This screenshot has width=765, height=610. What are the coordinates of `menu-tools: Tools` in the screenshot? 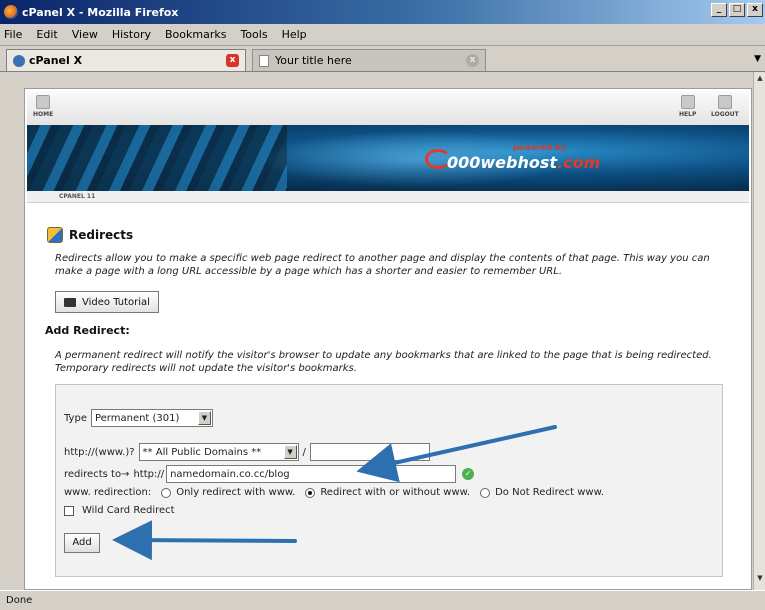 It's located at (253, 34).